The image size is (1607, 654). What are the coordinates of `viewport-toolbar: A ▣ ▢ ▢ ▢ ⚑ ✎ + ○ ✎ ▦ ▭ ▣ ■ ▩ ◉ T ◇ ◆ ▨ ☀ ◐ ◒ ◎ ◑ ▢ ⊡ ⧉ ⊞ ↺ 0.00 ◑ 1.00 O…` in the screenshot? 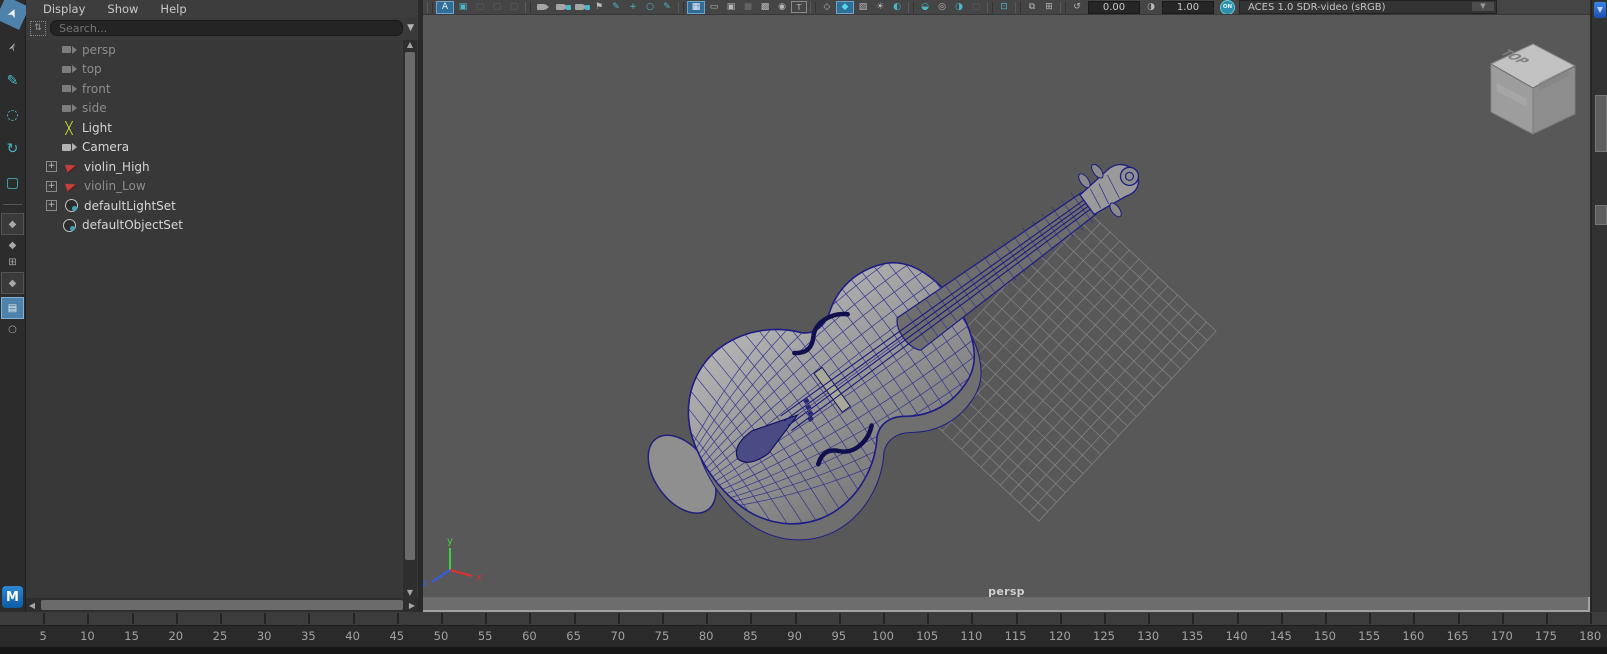 It's located at (1006, 7).